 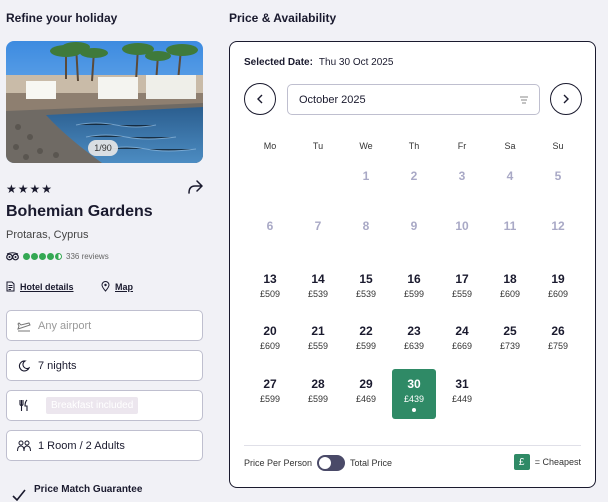 What do you see at coordinates (510, 186) in the screenshot?
I see `calendar-day: 4` at bounding box center [510, 186].